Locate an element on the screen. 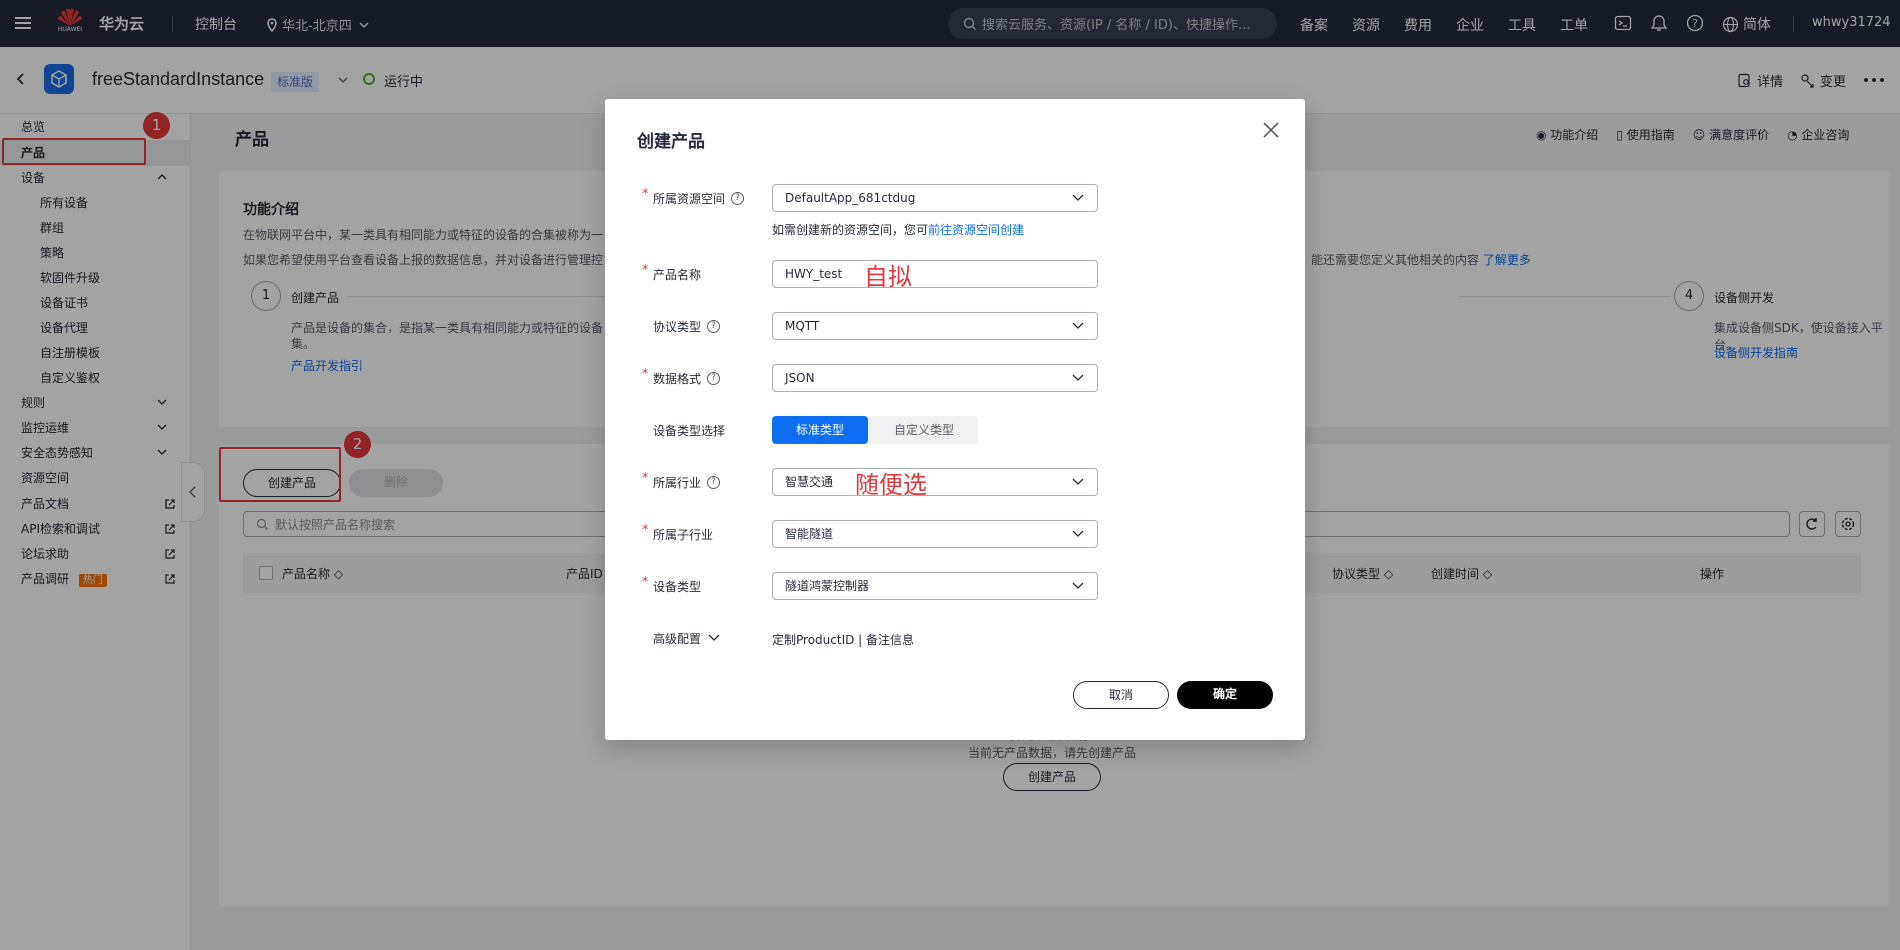 Image resolution: width=1900 pixels, height=950 pixels. select-value: 智能隧道 is located at coordinates (809, 534).